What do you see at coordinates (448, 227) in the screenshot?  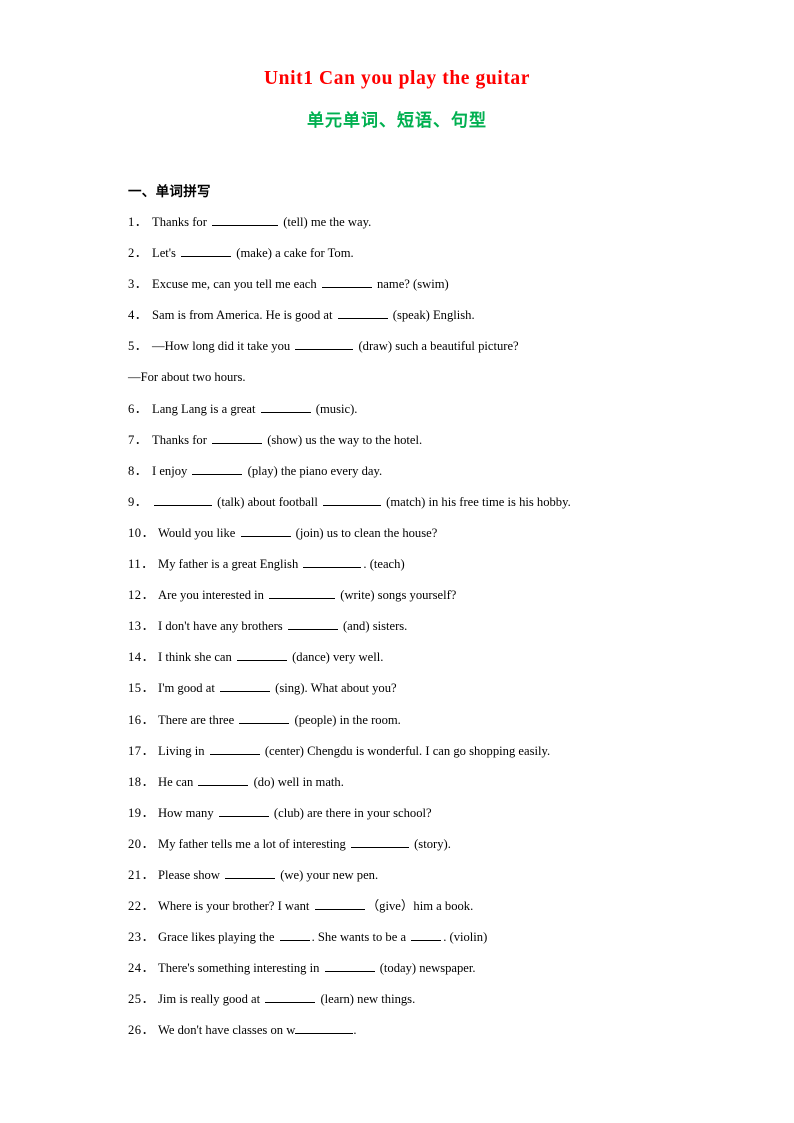 I see `question-item: 1． Thanks for (tell) me the way.` at bounding box center [448, 227].